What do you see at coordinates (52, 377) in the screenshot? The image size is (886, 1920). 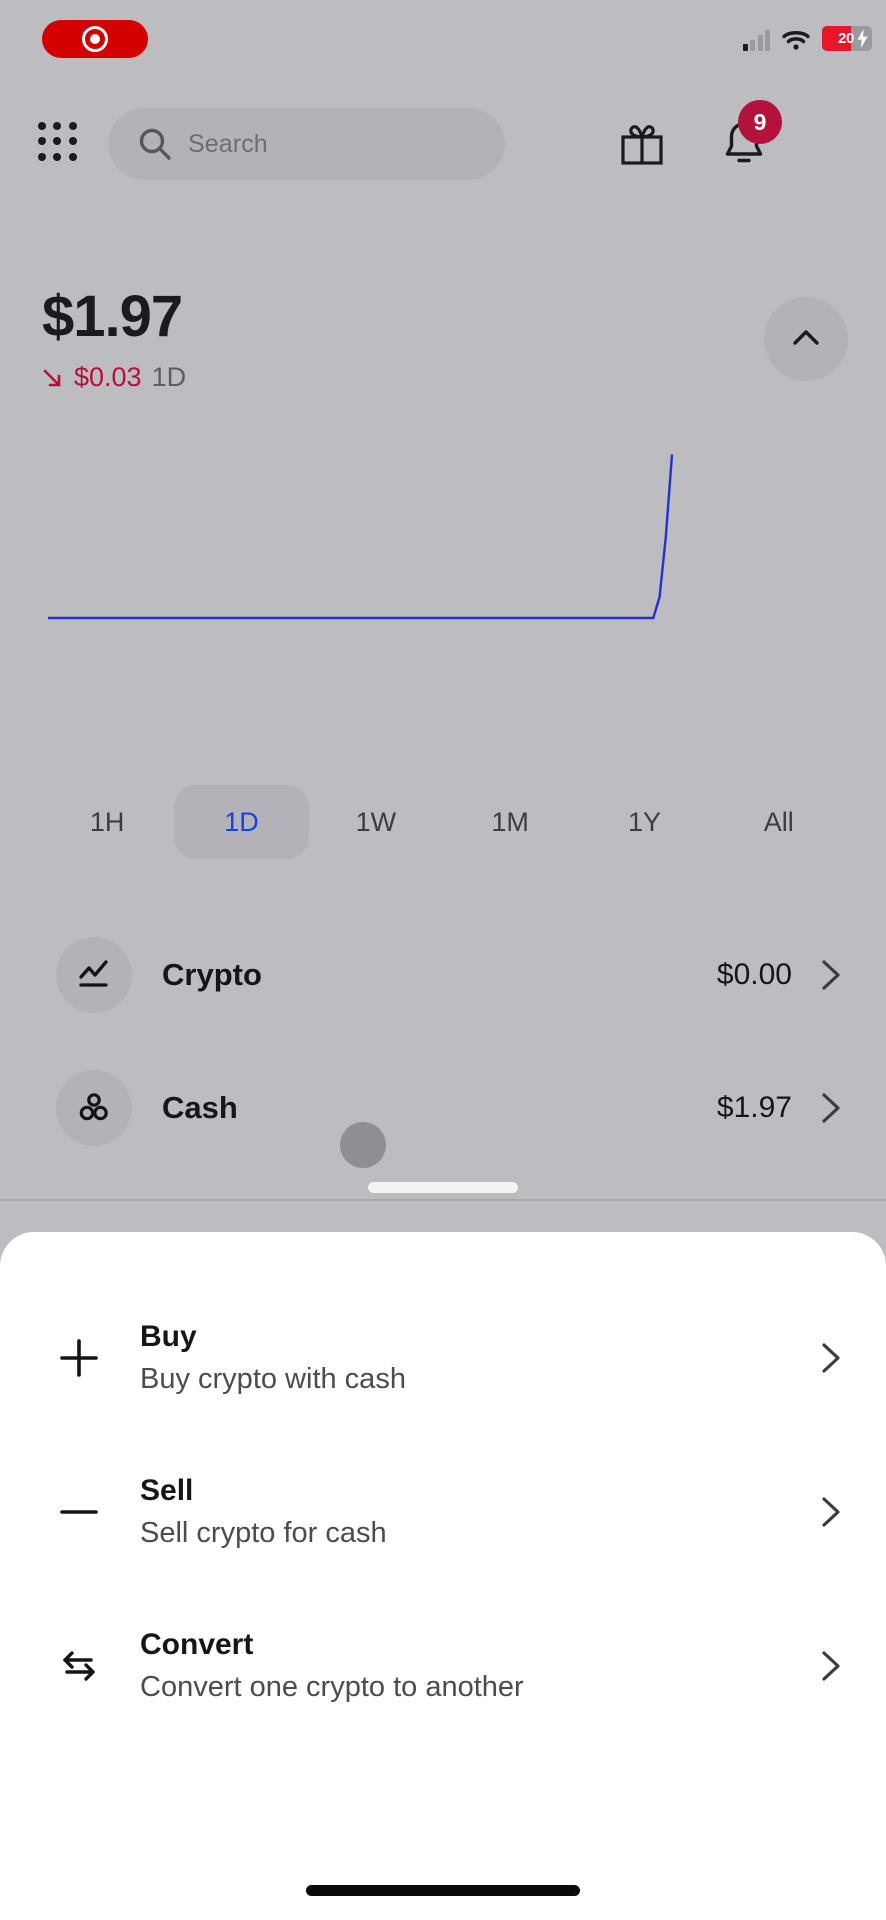 I see `arrow-down-right-icon` at bounding box center [52, 377].